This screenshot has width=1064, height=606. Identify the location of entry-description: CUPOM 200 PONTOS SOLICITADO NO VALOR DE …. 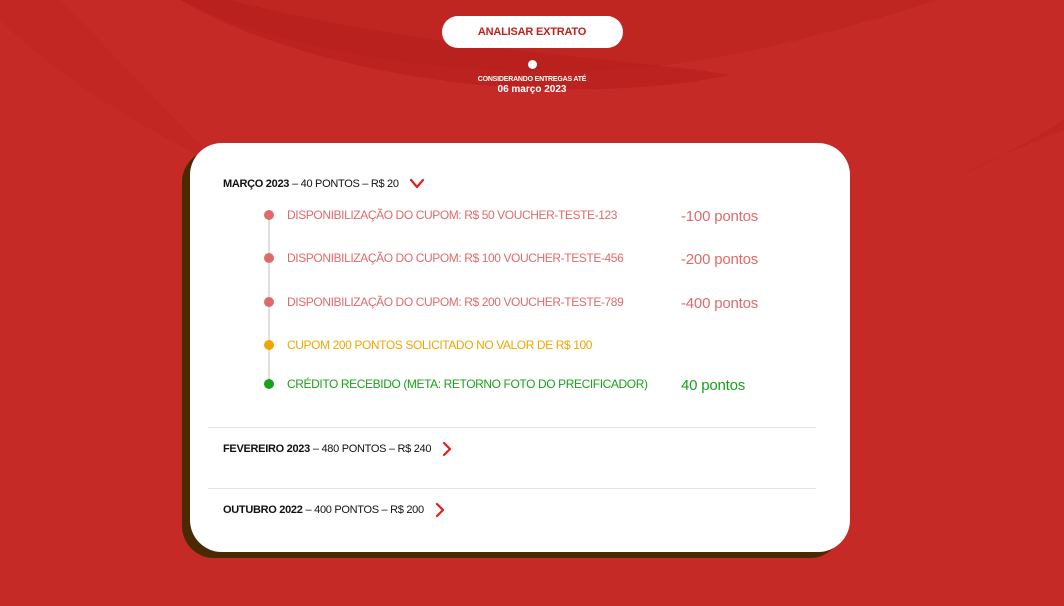
(440, 345).